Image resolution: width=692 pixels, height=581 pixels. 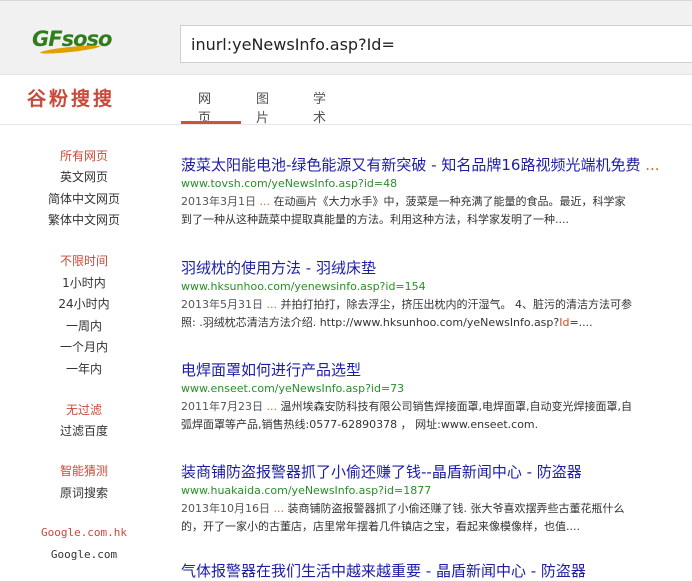 I want to click on header-bar: GFsoso, so click(x=346, y=37).